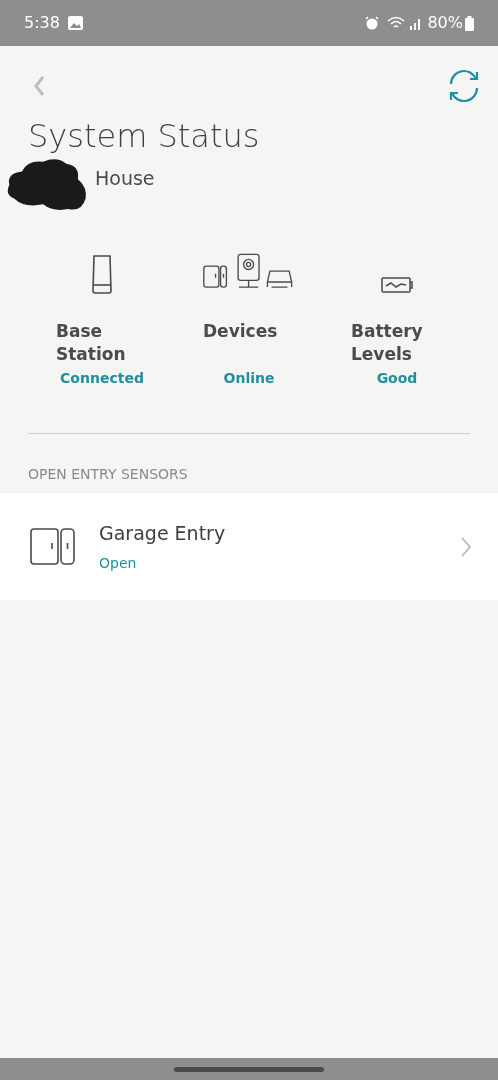 Image resolution: width=498 pixels, height=1080 pixels. I want to click on gallery-icon, so click(75, 23).